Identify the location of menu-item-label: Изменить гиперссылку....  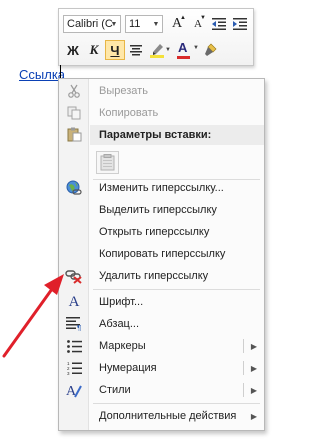
(161, 188).